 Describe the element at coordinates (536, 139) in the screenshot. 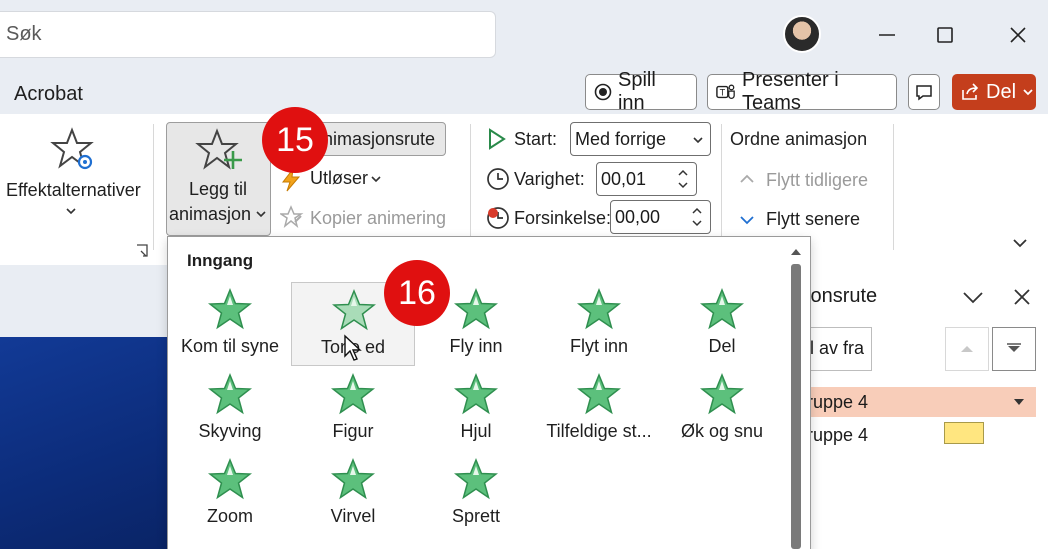

I see `start-label: Start:` at that location.